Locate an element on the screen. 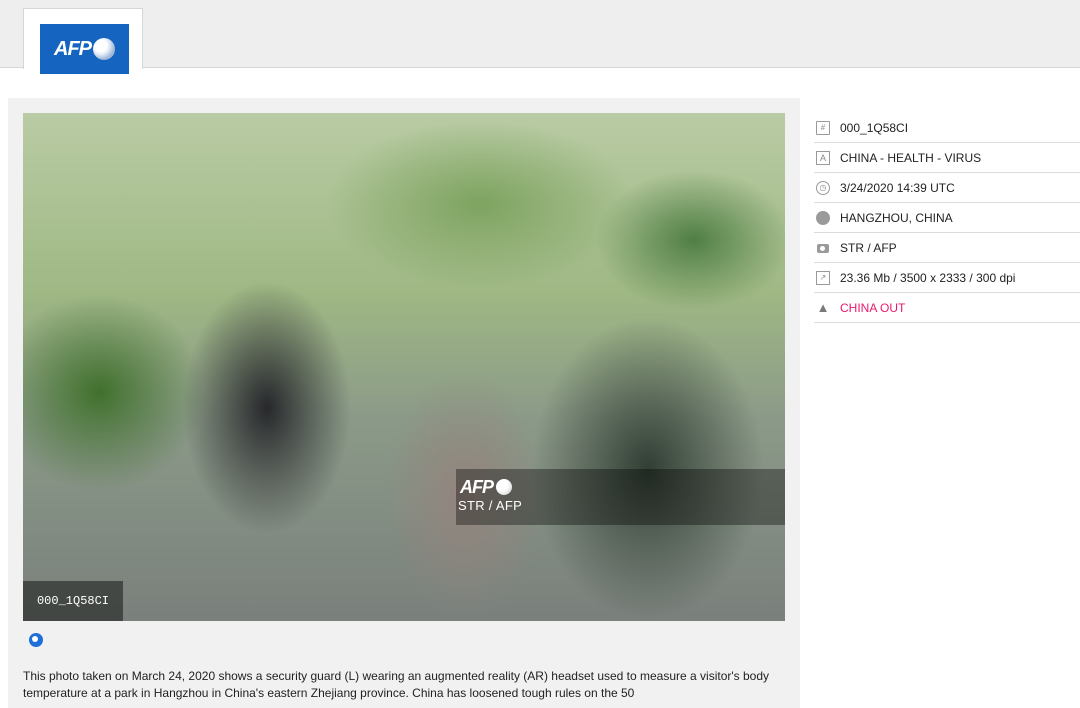  warning-icon: ▲ is located at coordinates (823, 307).